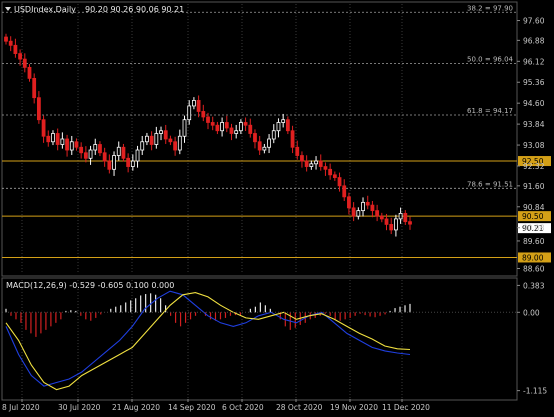  I want to click on x-tick-label: 11 Dec 2020, so click(406, 407).